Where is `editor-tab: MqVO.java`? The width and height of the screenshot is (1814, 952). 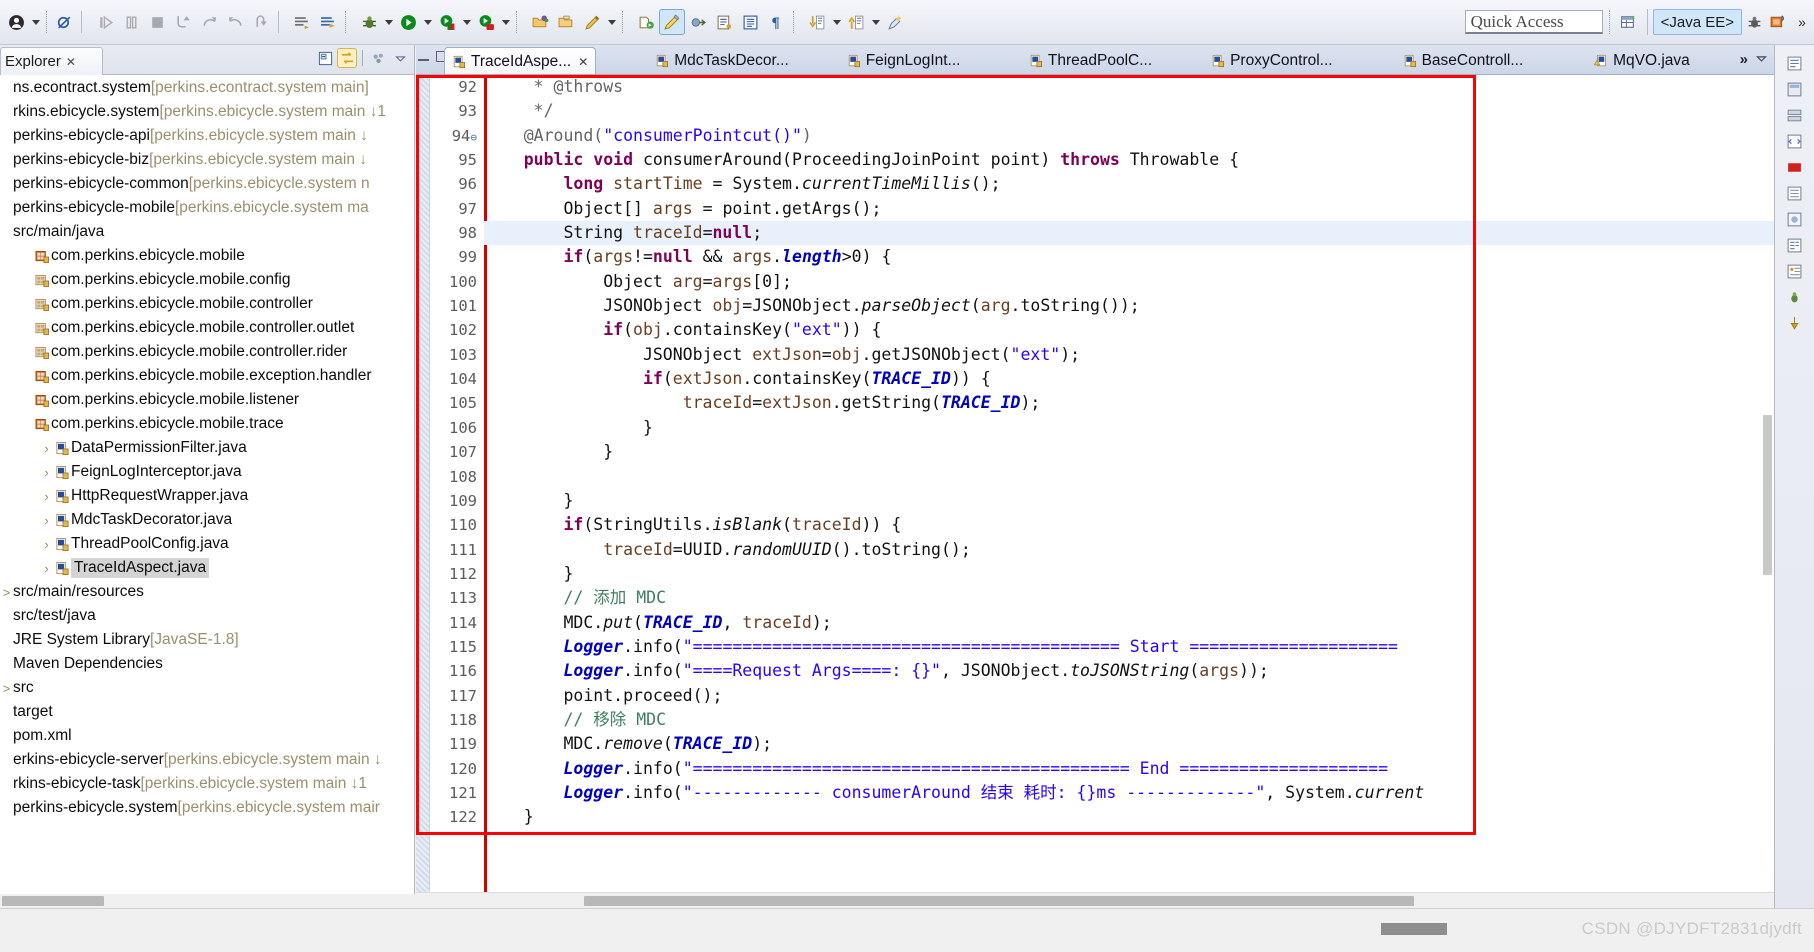 editor-tab: MqVO.java is located at coordinates (1642, 60).